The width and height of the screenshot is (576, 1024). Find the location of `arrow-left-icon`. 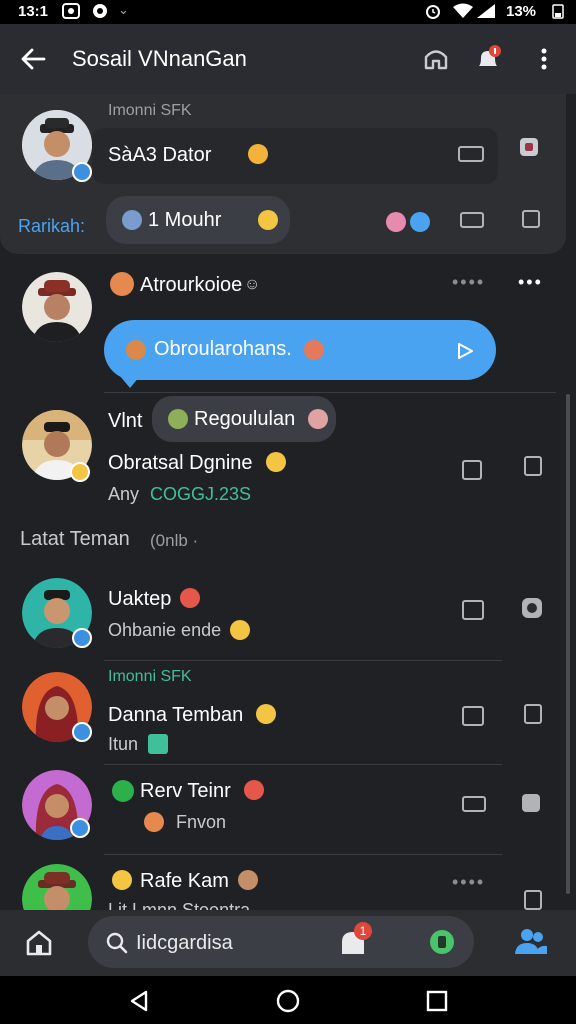

arrow-left-icon is located at coordinates (33, 59).